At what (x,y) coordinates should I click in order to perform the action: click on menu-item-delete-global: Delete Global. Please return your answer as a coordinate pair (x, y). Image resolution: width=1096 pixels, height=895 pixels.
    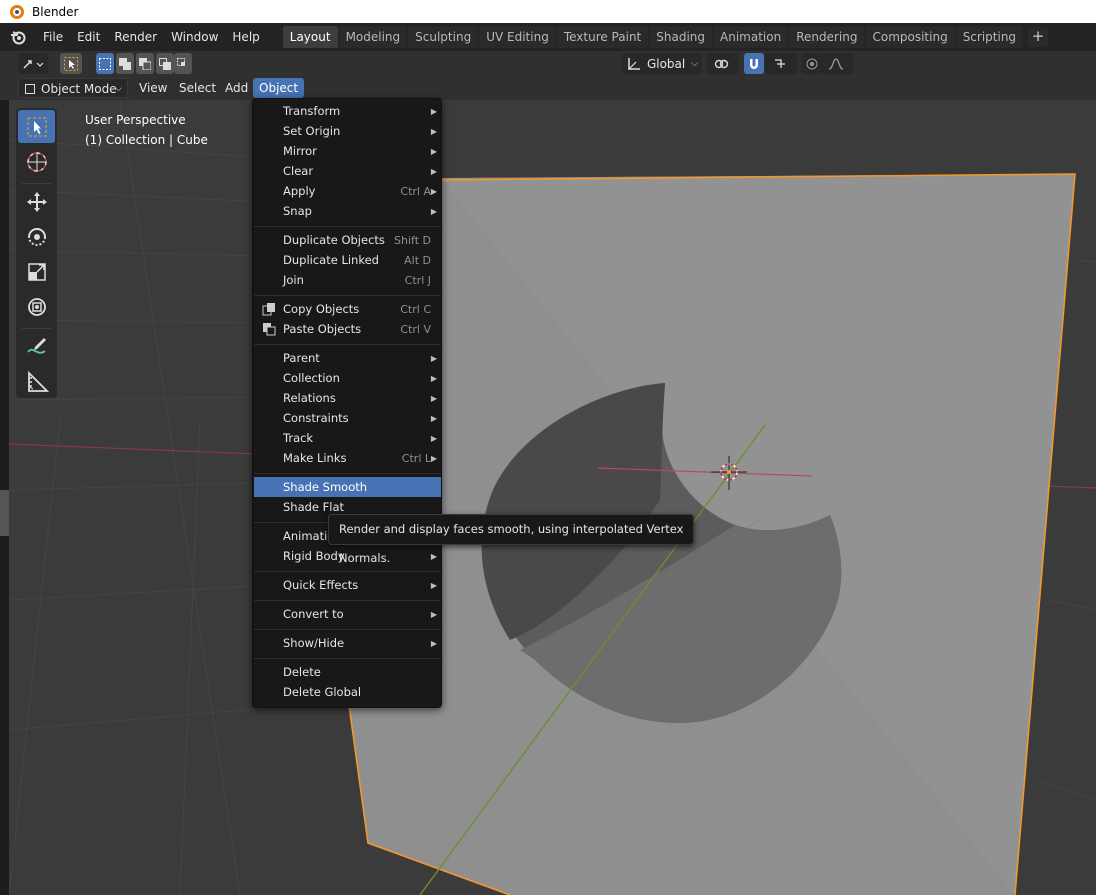
    Looking at the image, I should click on (347, 692).